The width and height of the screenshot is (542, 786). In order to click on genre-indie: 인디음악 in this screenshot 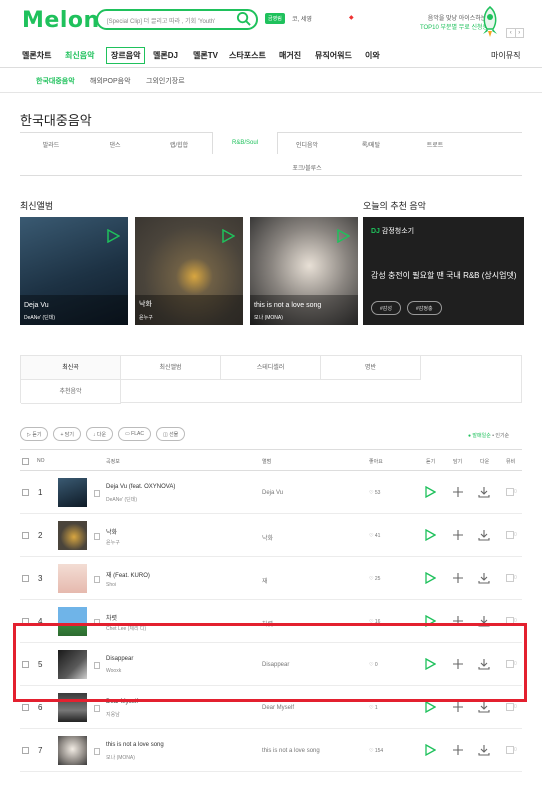, I will do `click(307, 144)`.